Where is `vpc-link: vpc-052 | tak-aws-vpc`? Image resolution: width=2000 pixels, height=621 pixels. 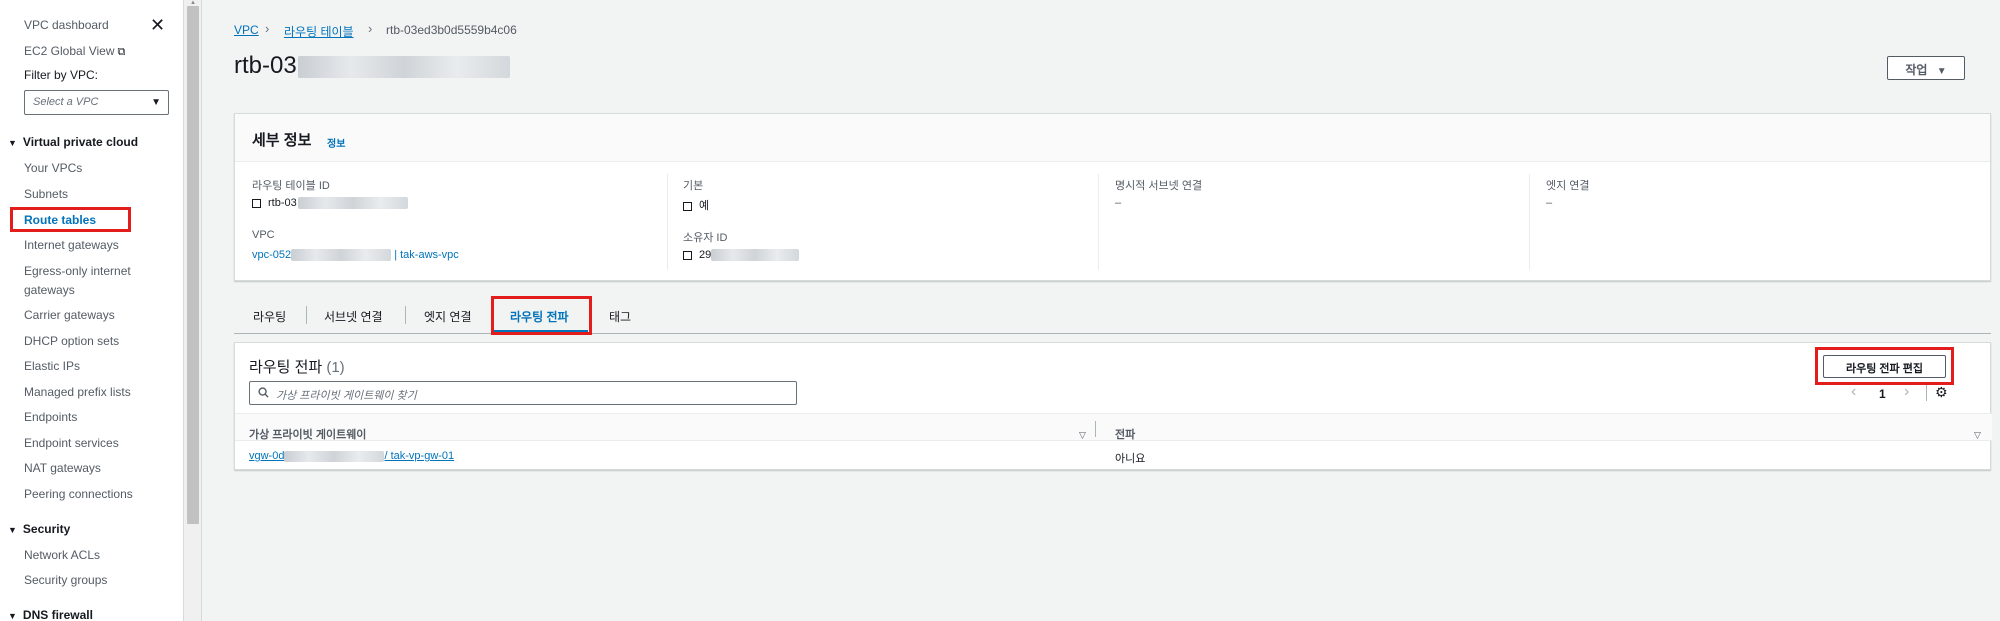 vpc-link: vpc-052 | tak-aws-vpc is located at coordinates (355, 255).